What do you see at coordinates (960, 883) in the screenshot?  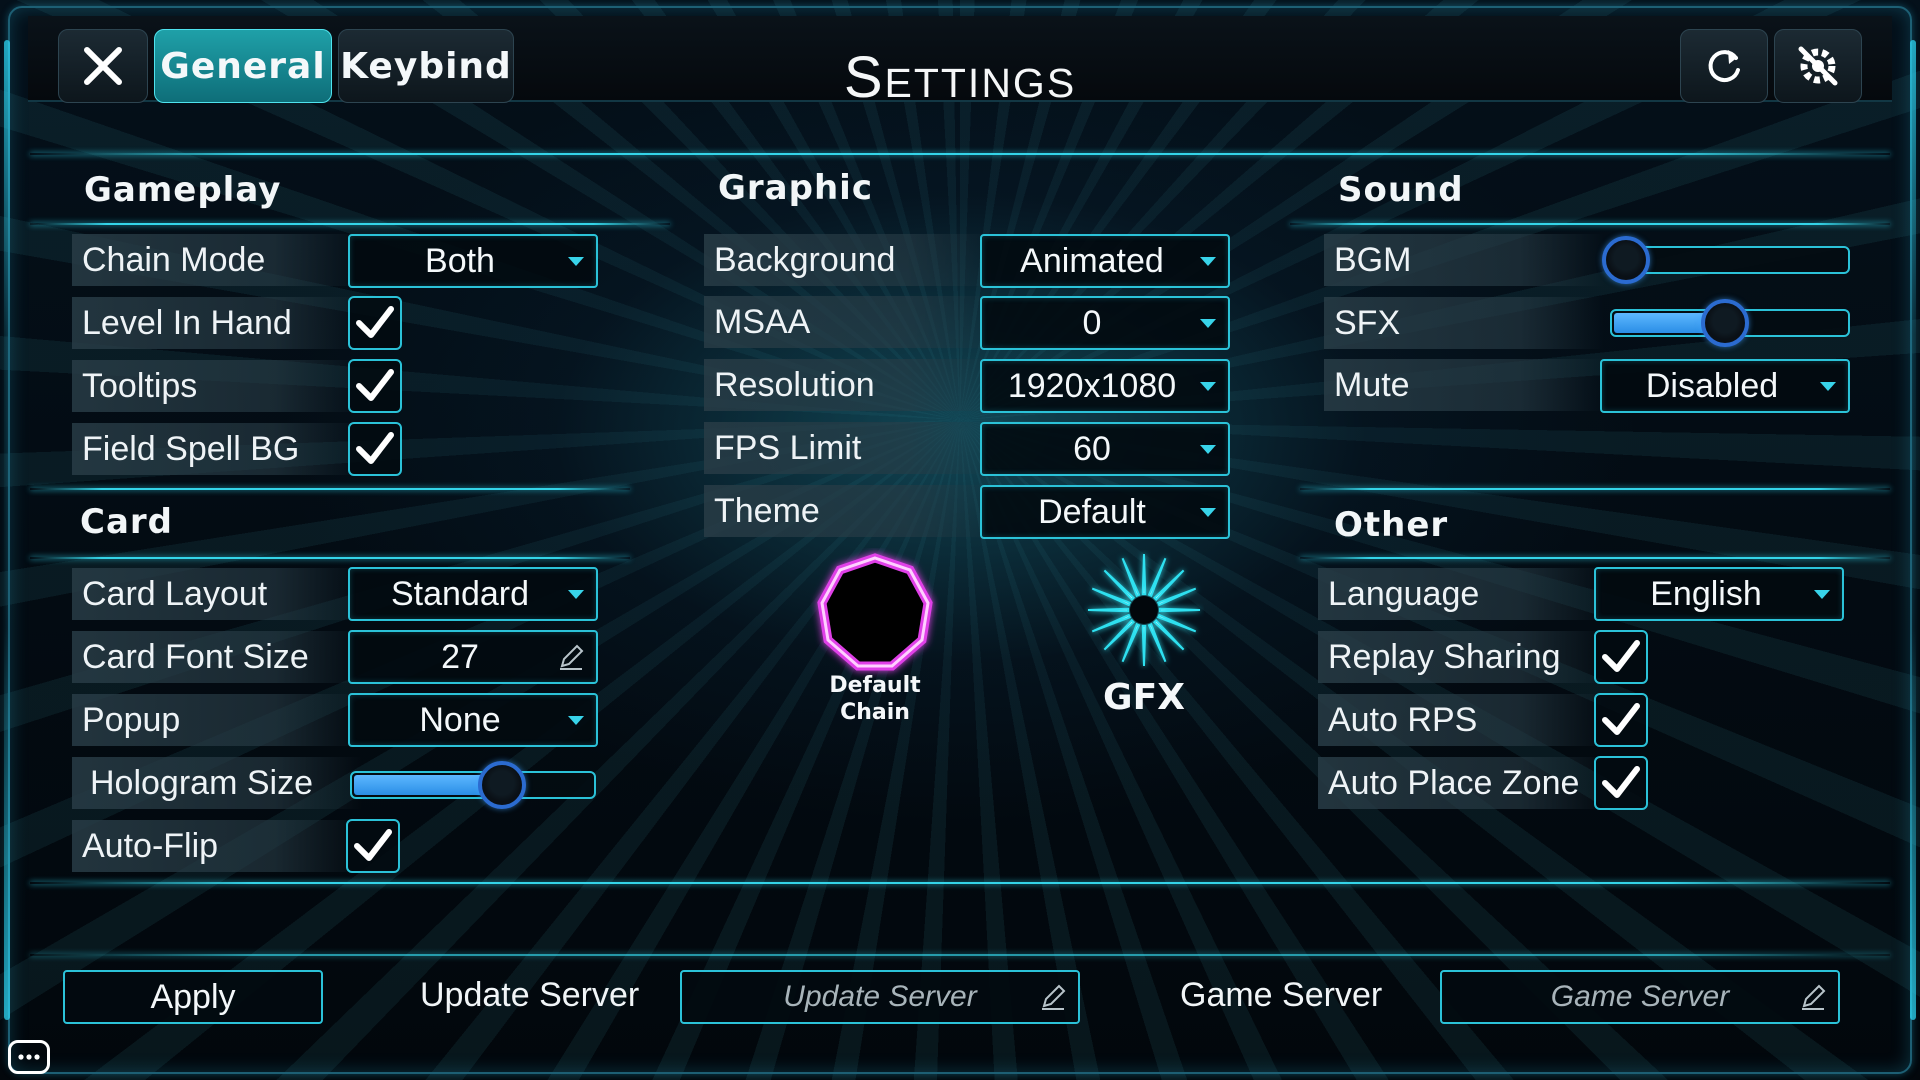 I see `divider-bottom` at bounding box center [960, 883].